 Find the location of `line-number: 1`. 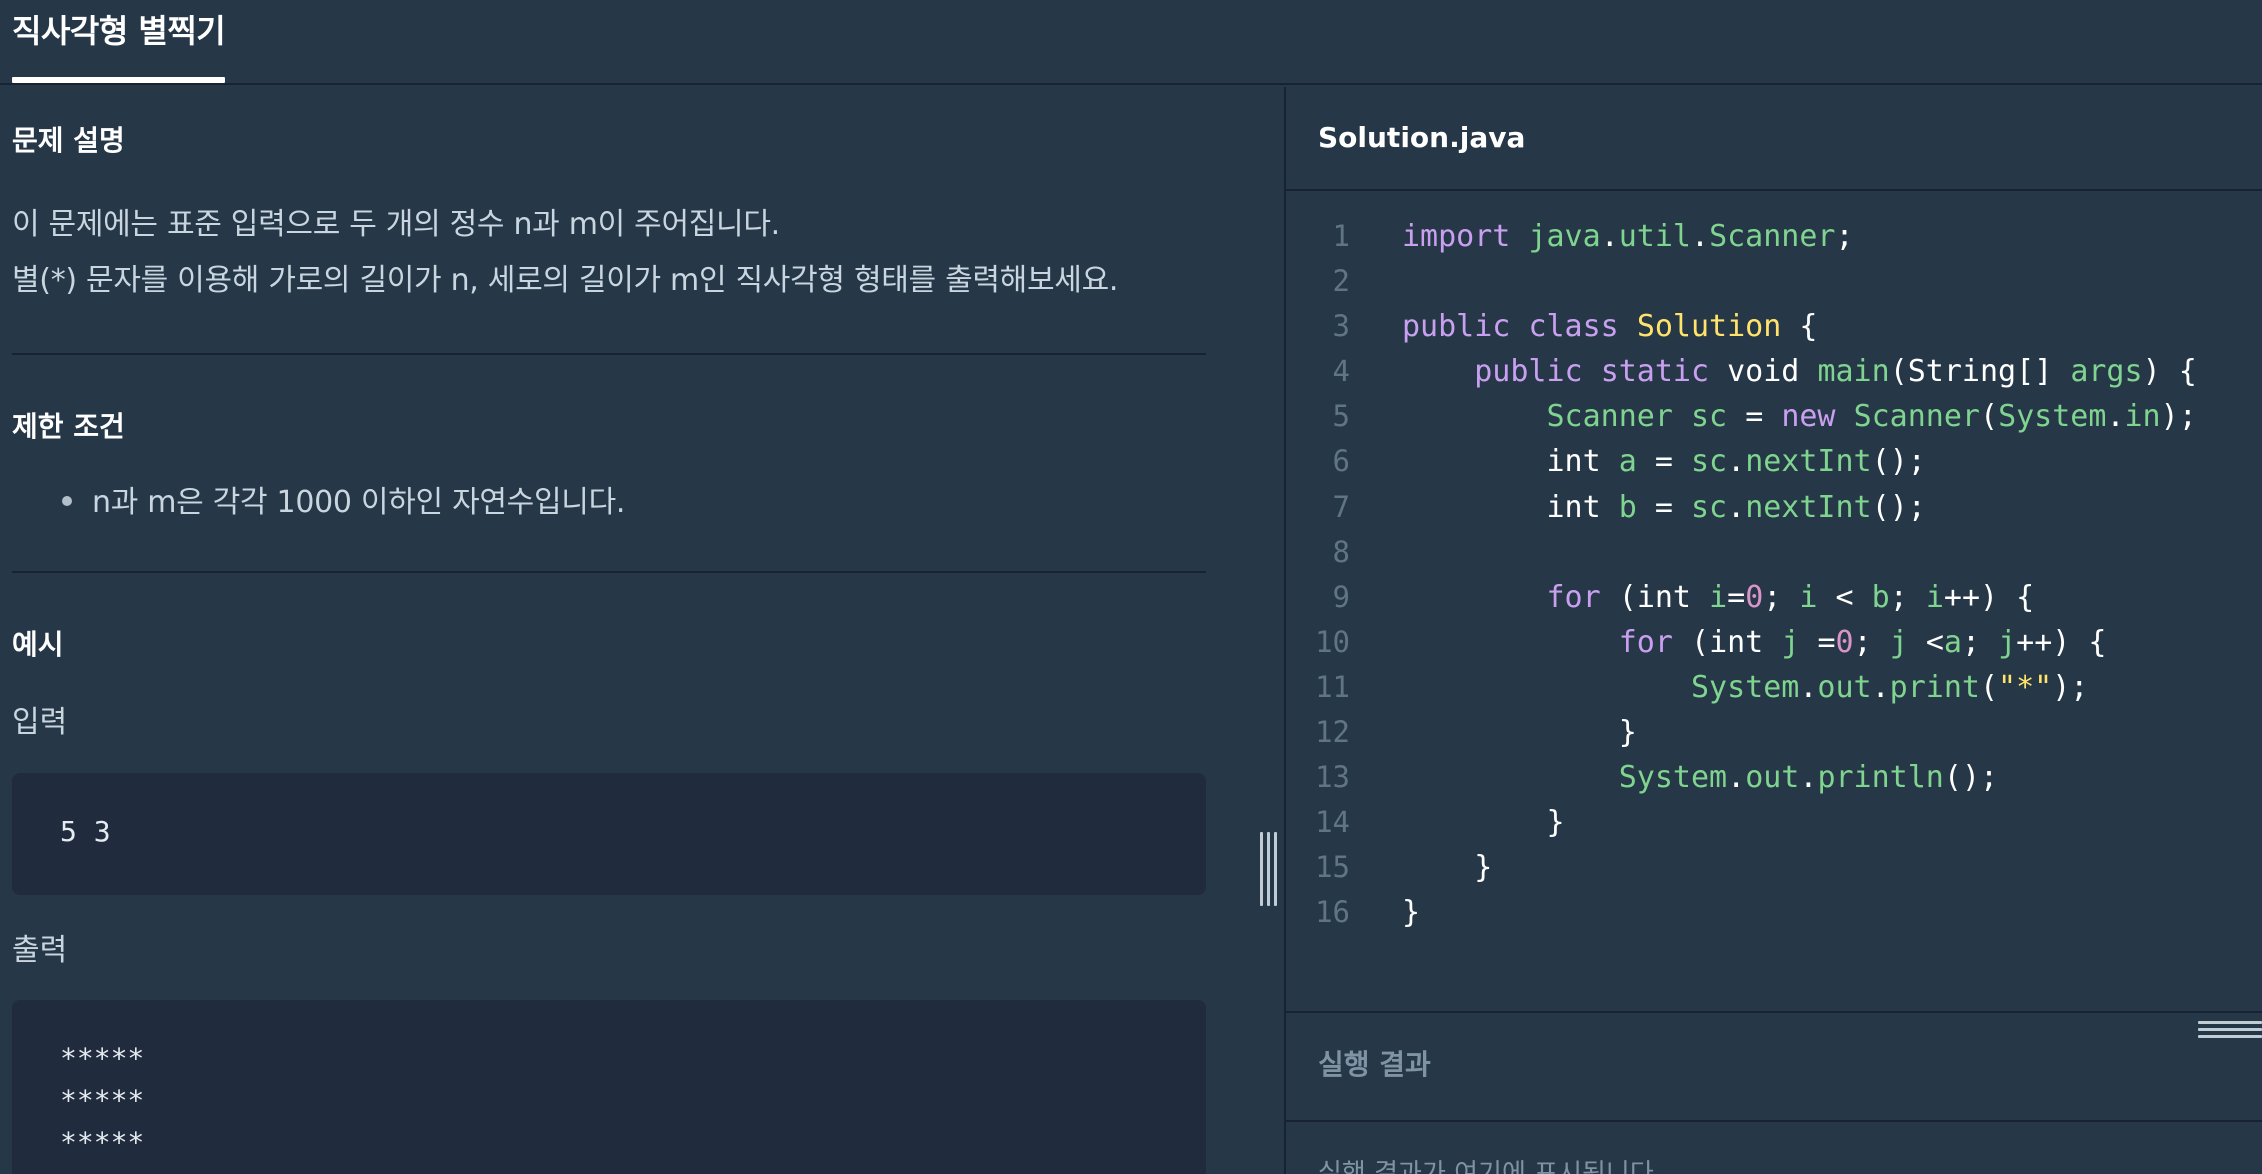

line-number: 1 is located at coordinates (1341, 236).